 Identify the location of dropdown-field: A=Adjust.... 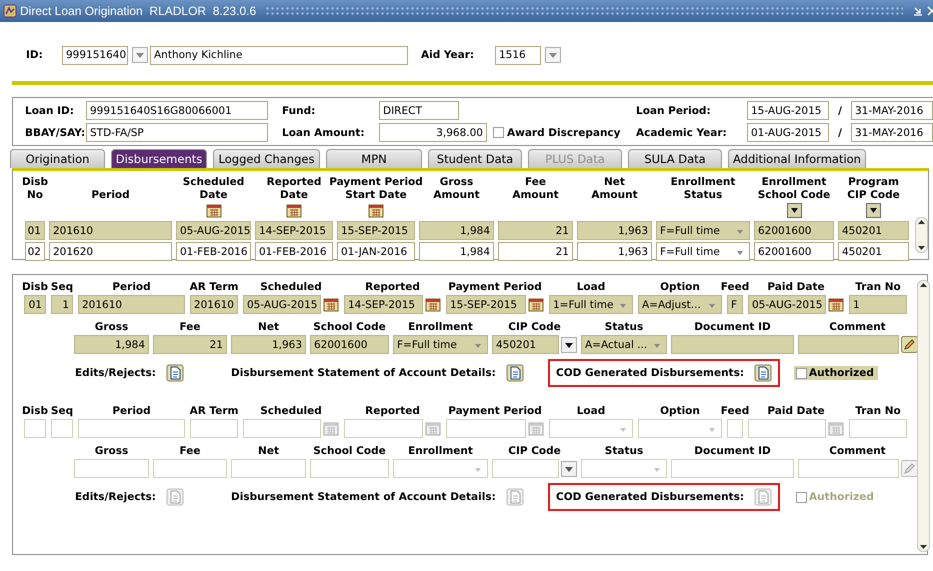
(680, 304).